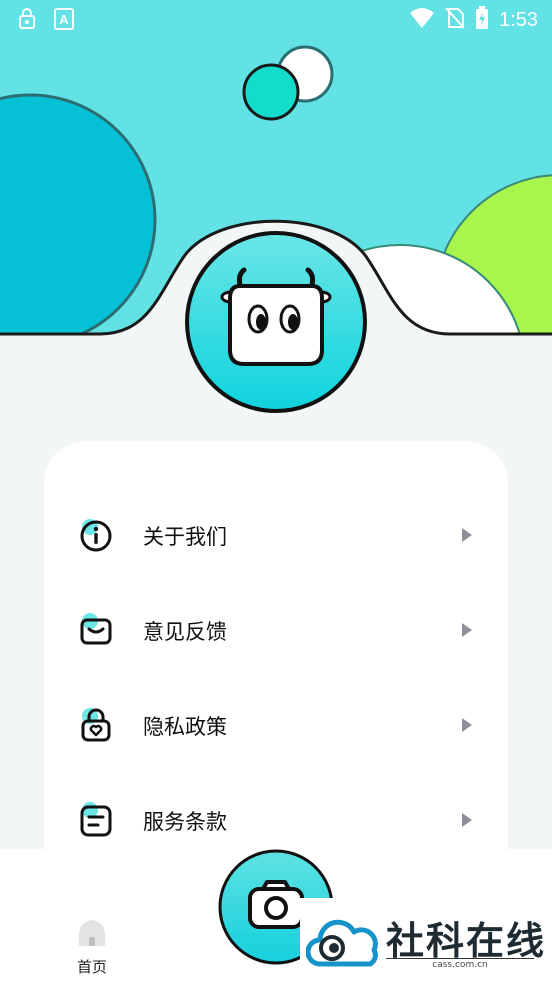  What do you see at coordinates (96, 820) in the screenshot?
I see `document-icon` at bounding box center [96, 820].